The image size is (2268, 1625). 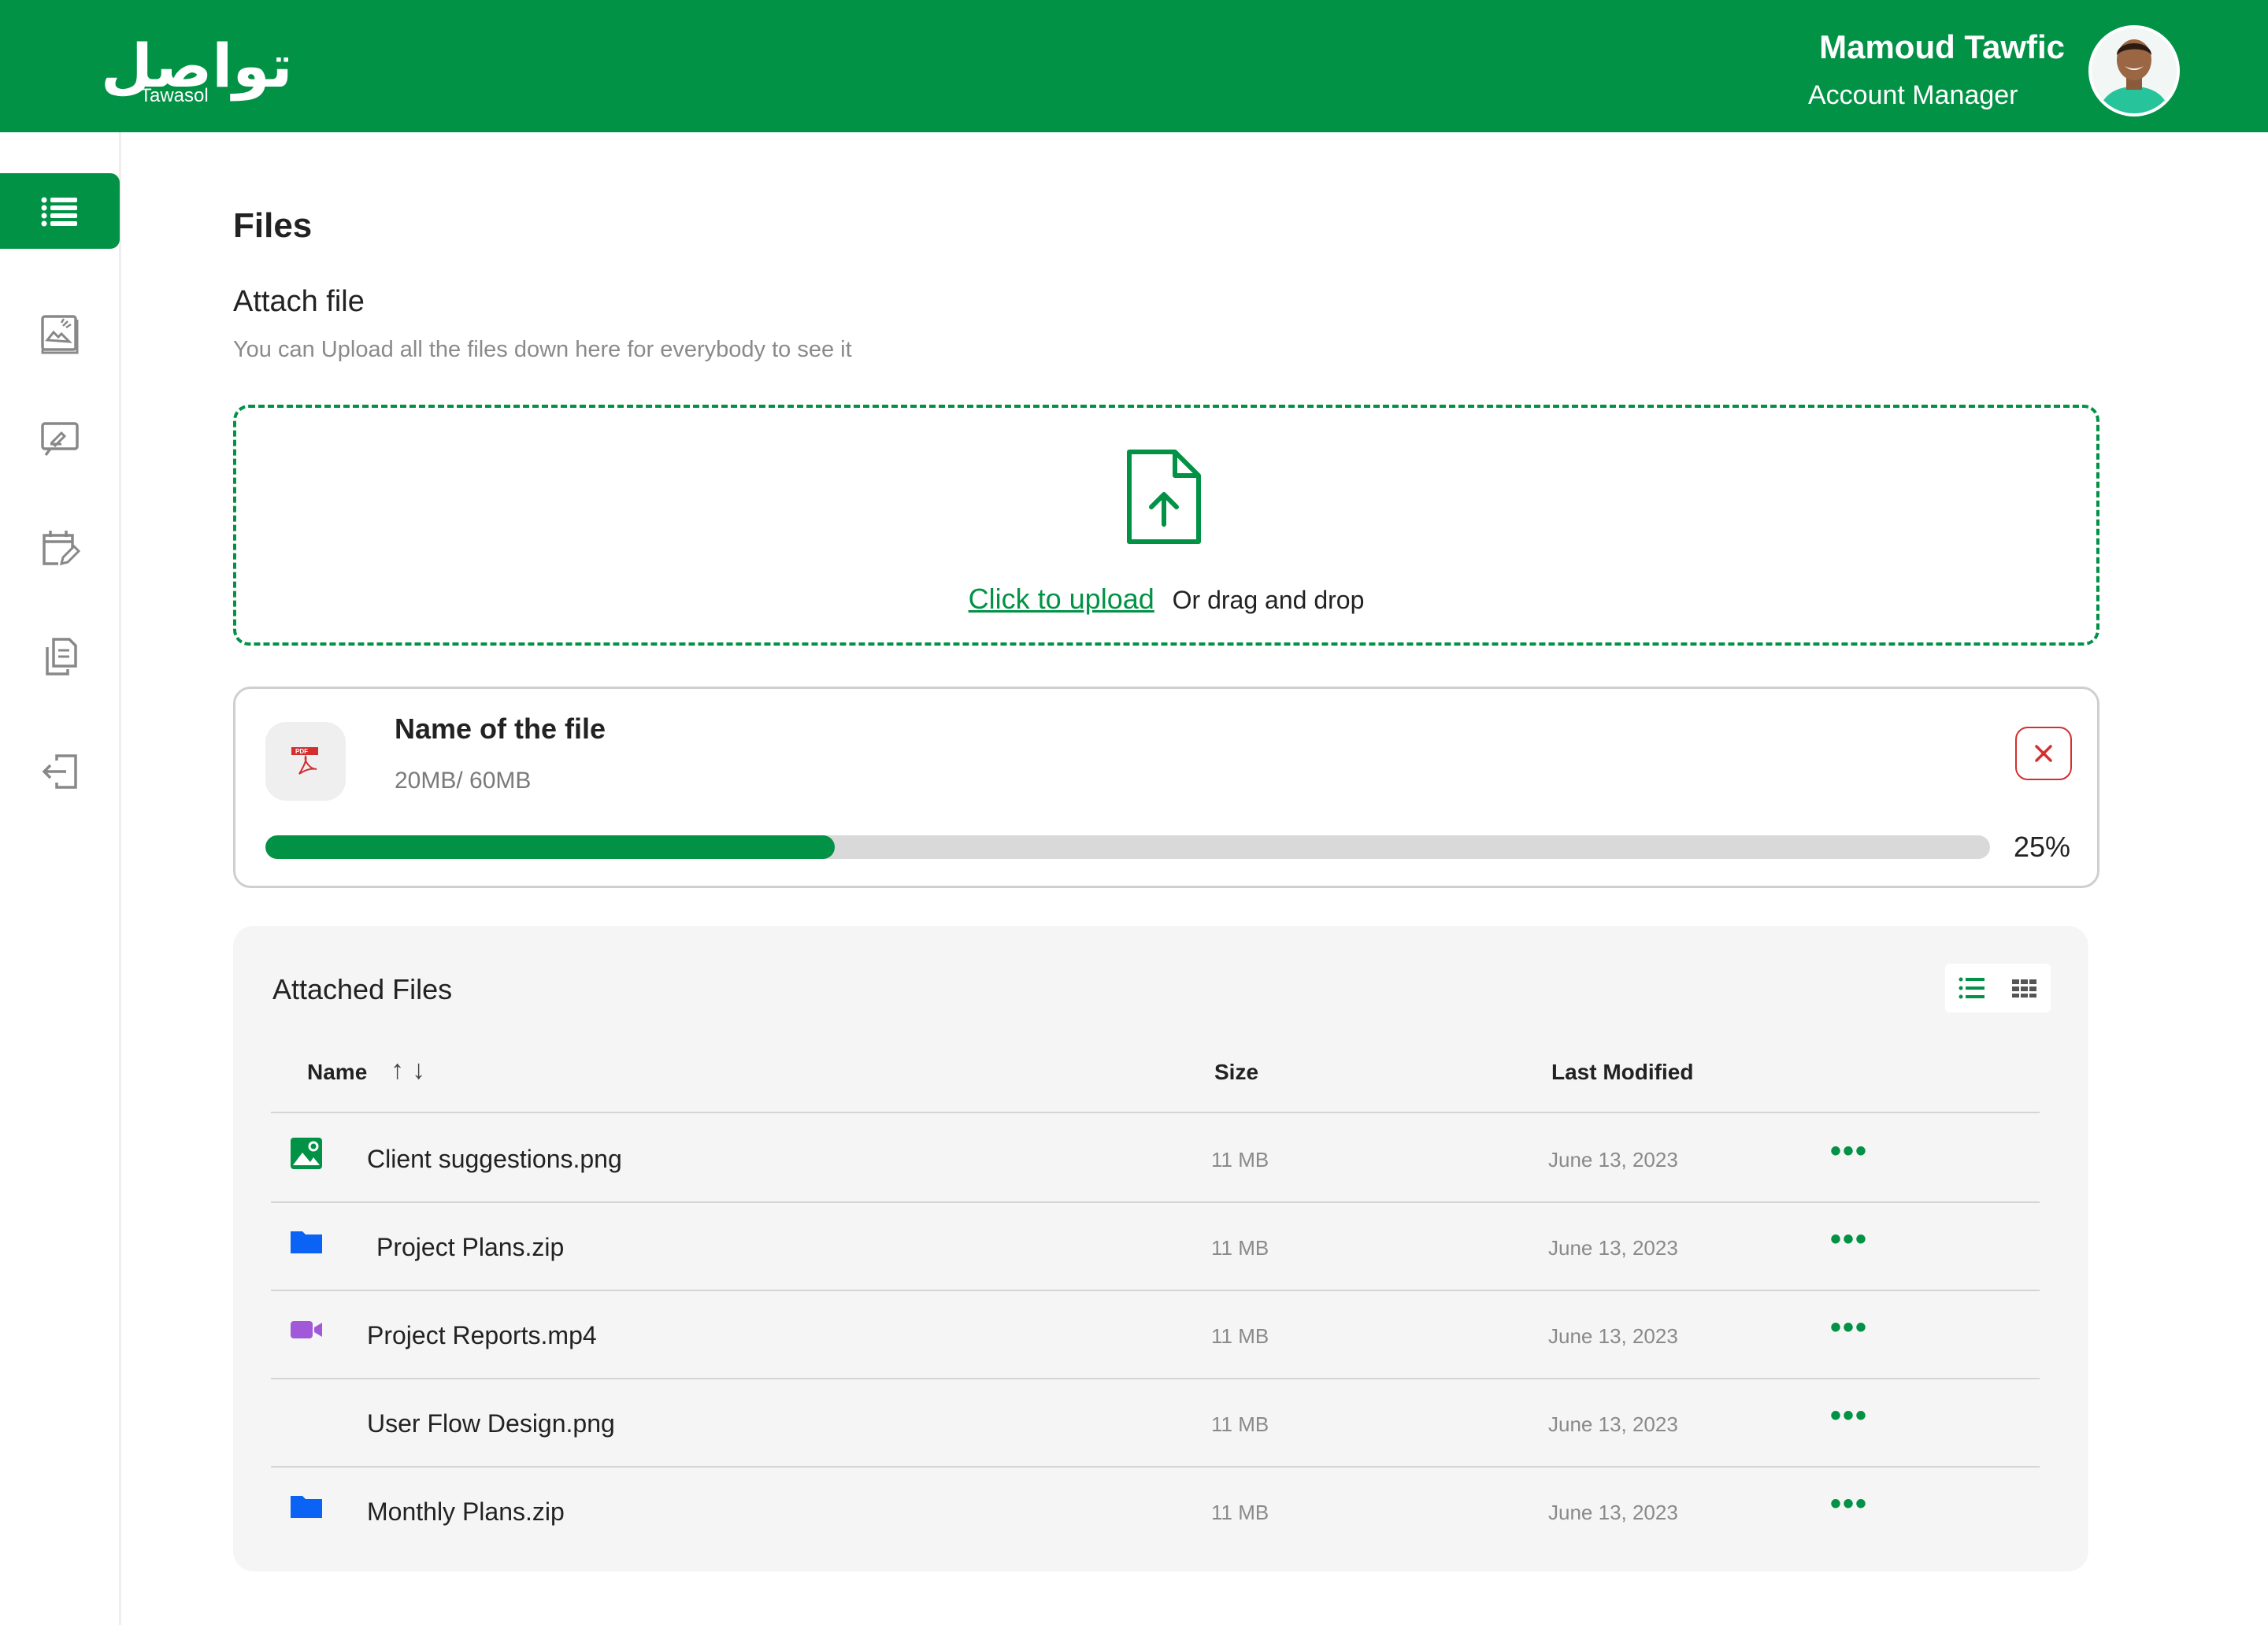 I want to click on upload-dropzone: Click to upload Or drag and drop, so click(x=1166, y=525).